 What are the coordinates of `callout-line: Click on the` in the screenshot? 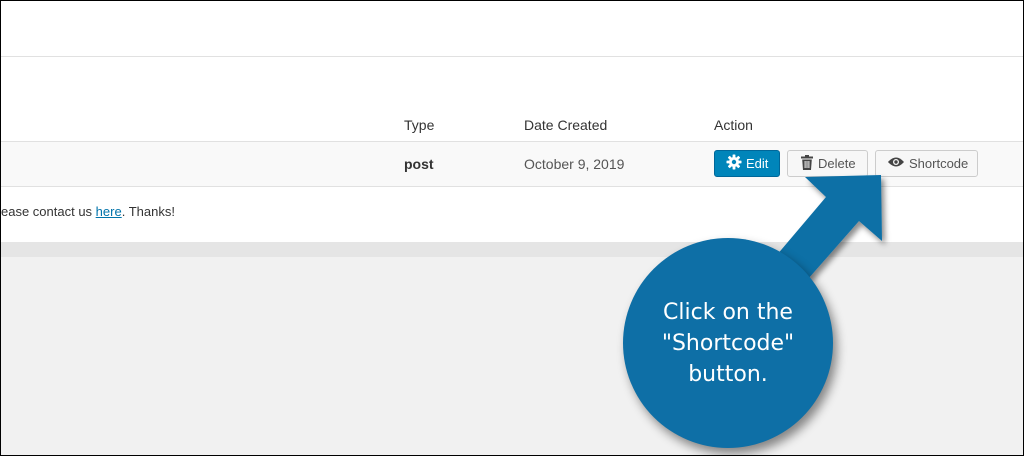 It's located at (728, 312).